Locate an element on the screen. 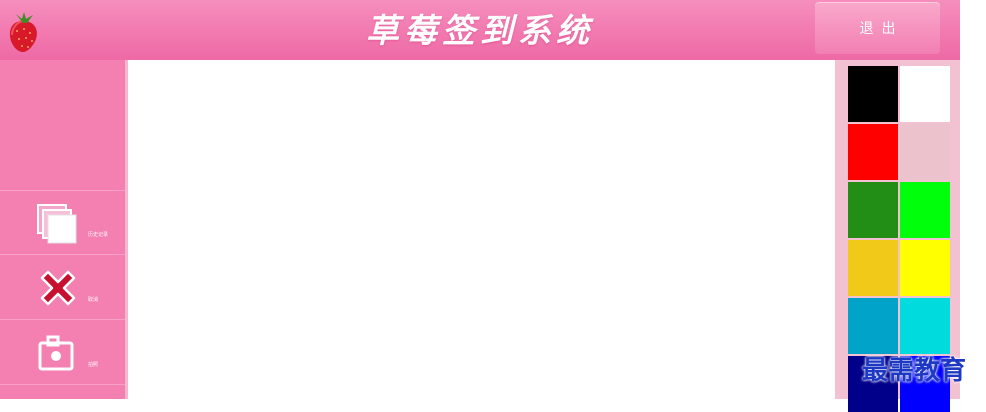 The image size is (986, 412). color-swatch-yellow is located at coordinates (925, 268).